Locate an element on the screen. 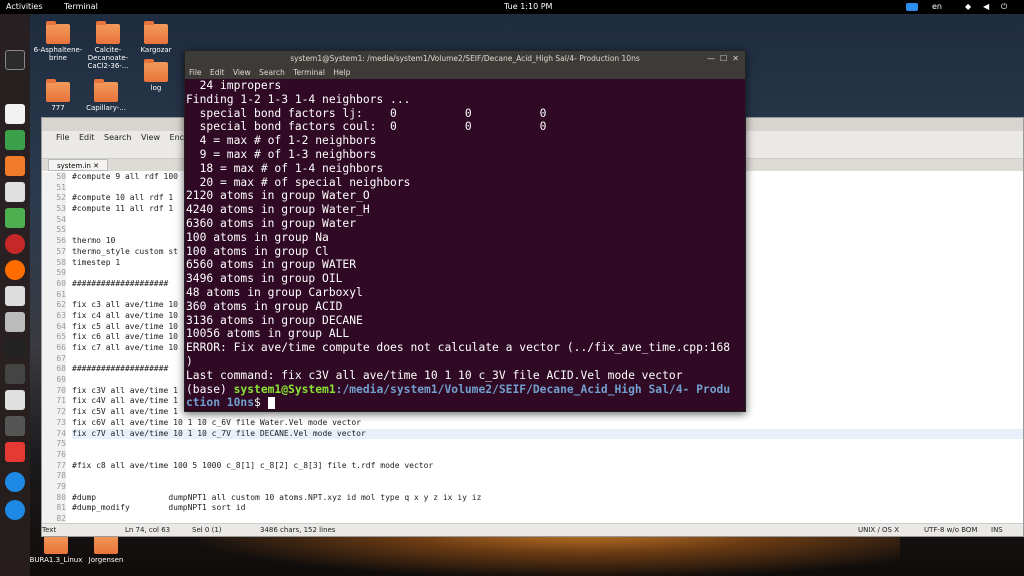 Image resolution: width=1024 pixels, height=576 pixels. status-mode: INS is located at coordinates (997, 530).